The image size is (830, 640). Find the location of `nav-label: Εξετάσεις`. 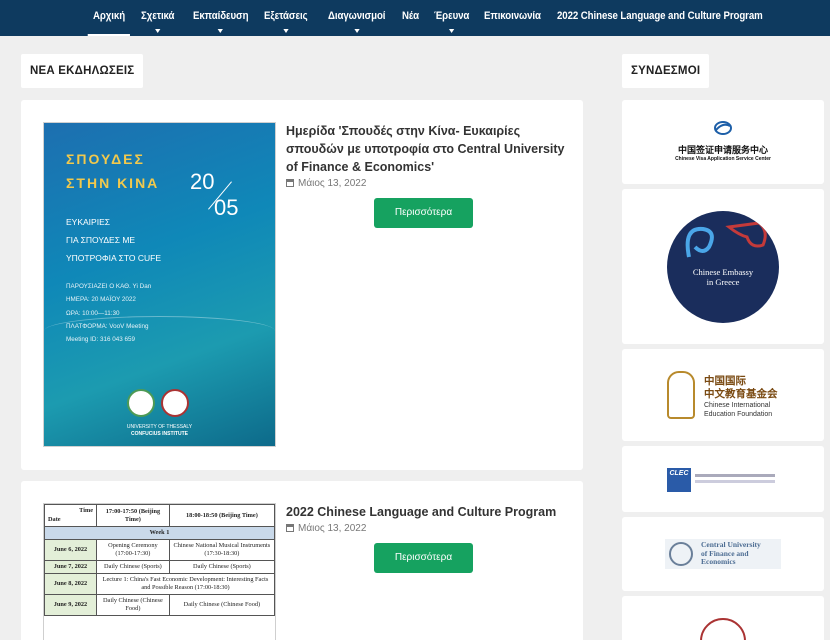

nav-label: Εξετάσεις is located at coordinates (286, 16).